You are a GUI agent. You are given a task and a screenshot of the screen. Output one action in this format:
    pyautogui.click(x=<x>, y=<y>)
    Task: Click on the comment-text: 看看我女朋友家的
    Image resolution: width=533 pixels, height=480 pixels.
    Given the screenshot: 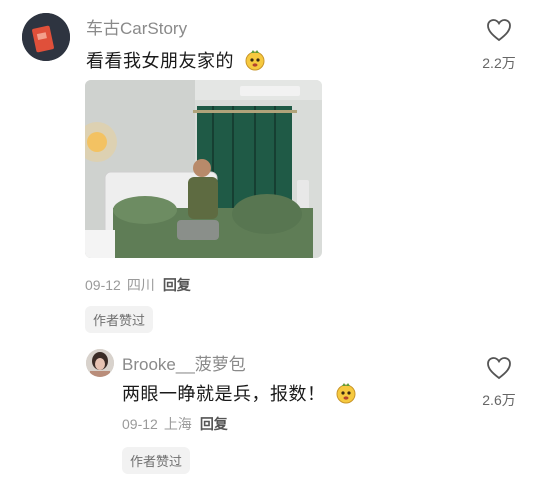 What is the action you would take?
    pyautogui.click(x=176, y=61)
    